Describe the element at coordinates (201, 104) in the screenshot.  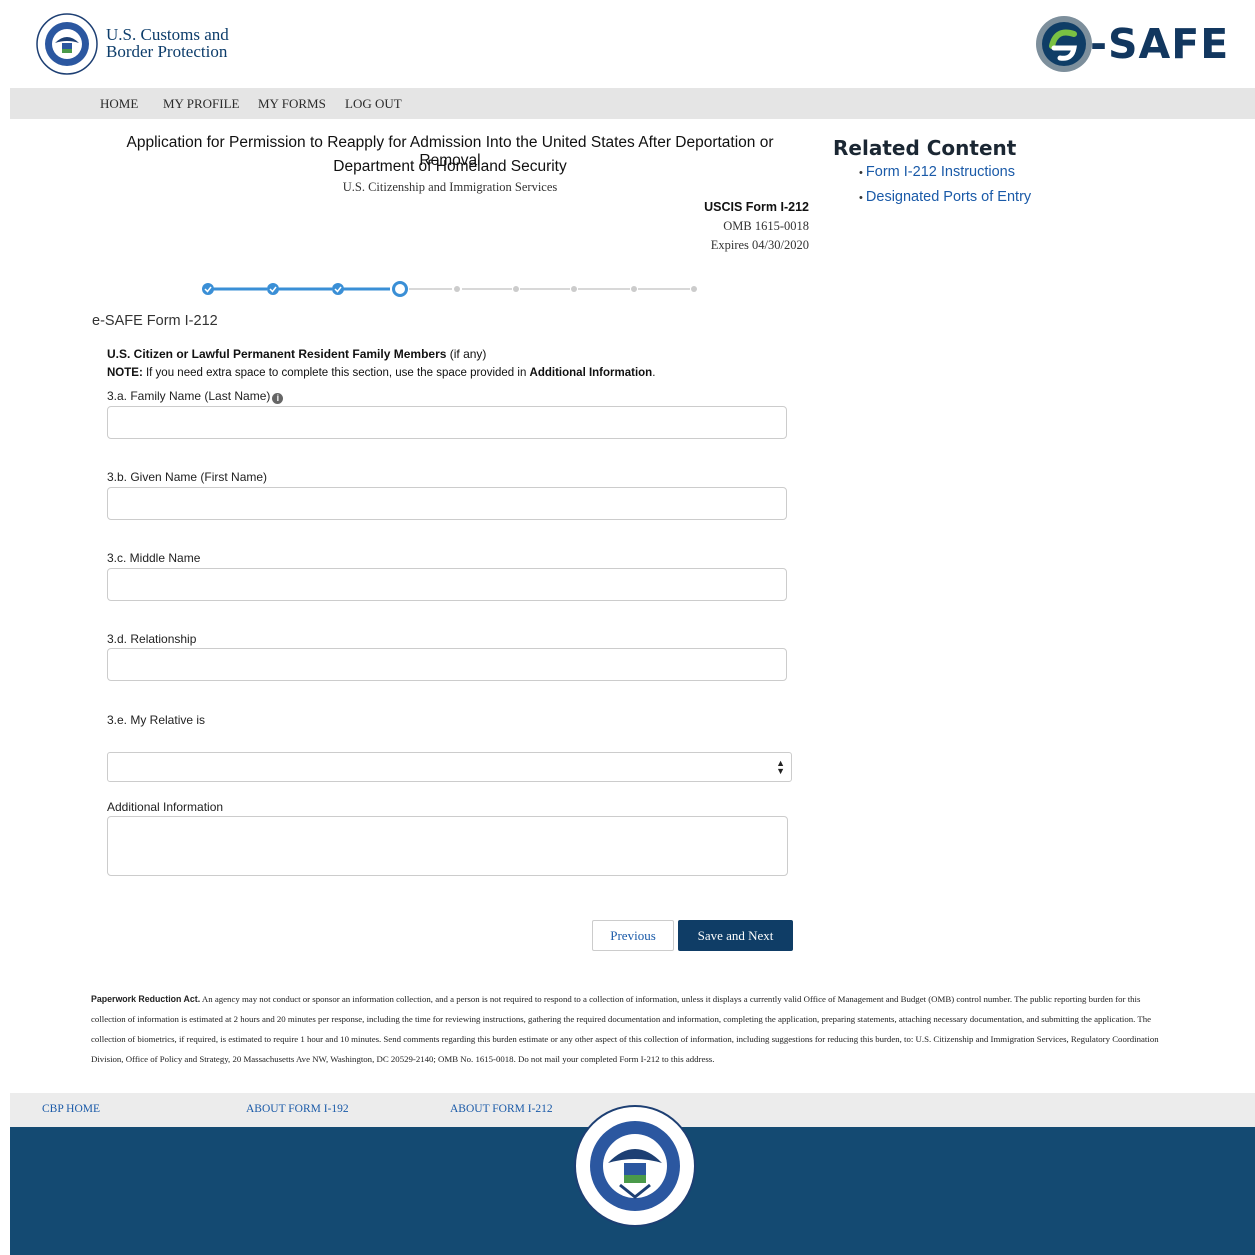
I see `nav-my-profile: MY PROFILE` at that location.